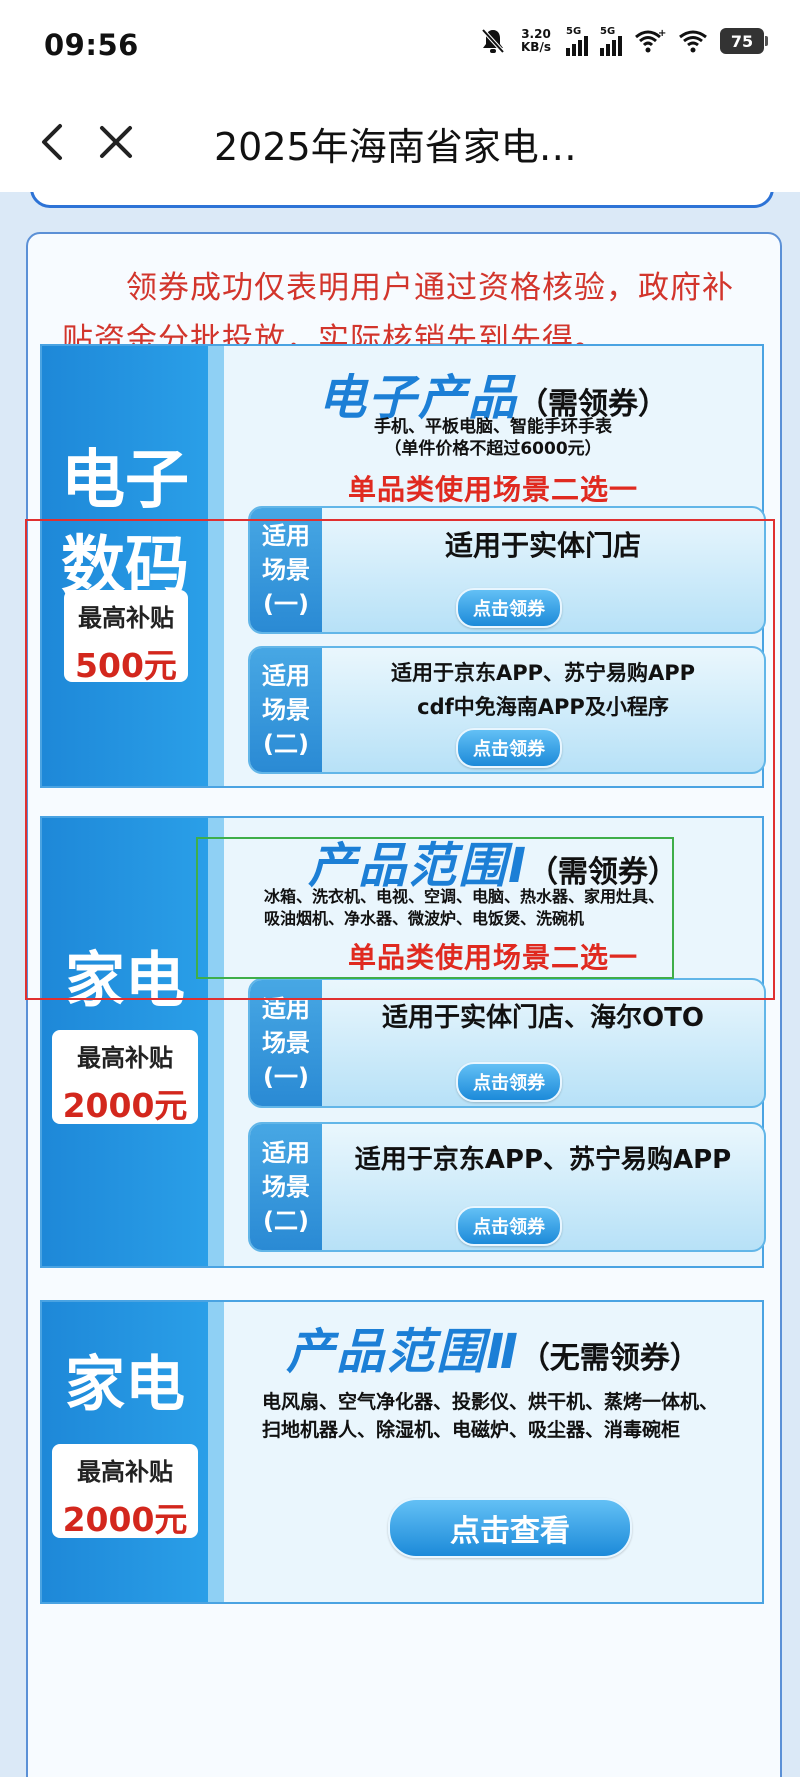 The image size is (800, 1777). I want to click on highlight-frame-green, so click(435, 908).